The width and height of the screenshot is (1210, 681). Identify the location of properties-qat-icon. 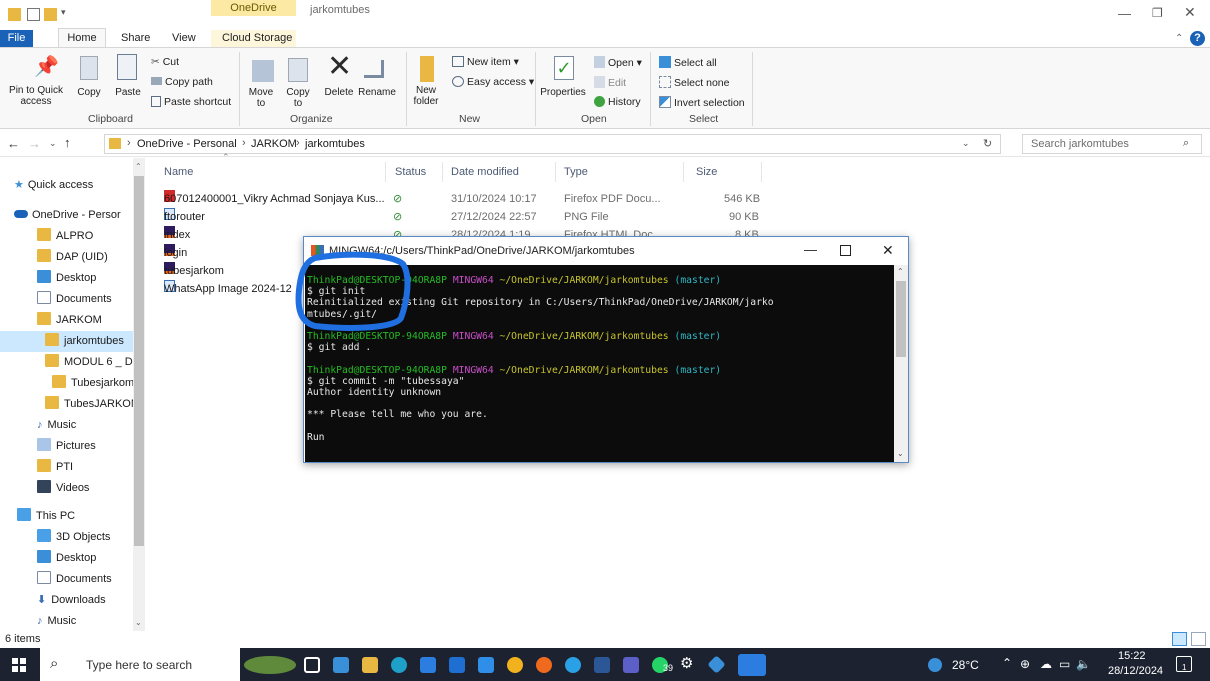
(33, 14).